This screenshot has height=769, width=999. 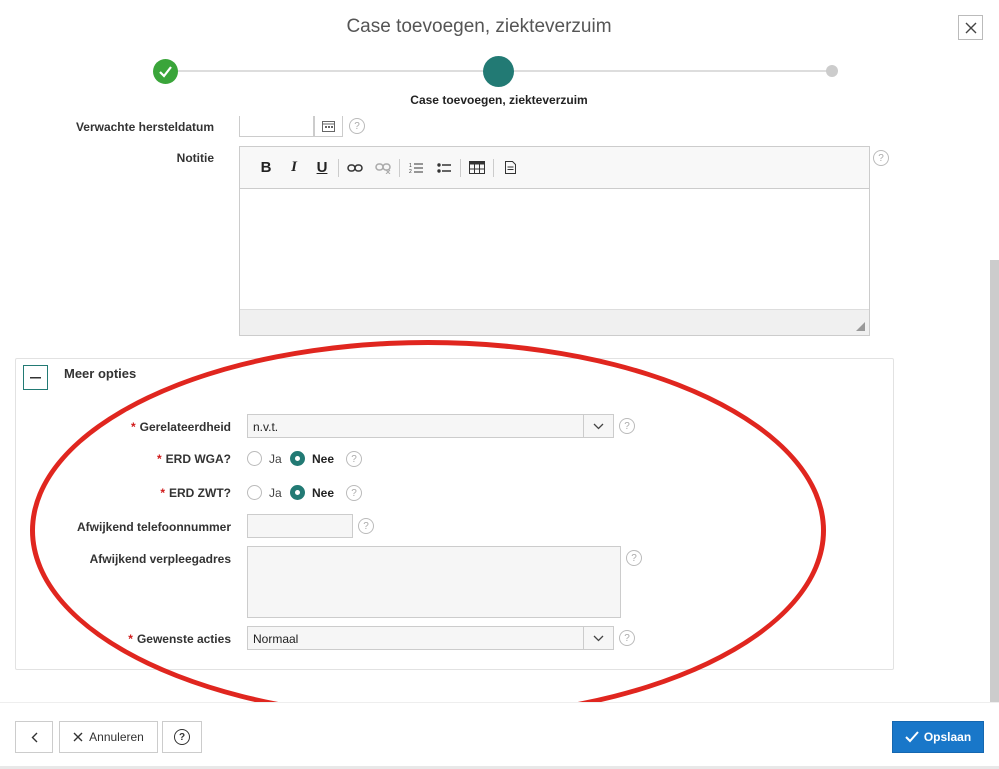 What do you see at coordinates (195, 158) in the screenshot?
I see `notitie-label: Notitie` at bounding box center [195, 158].